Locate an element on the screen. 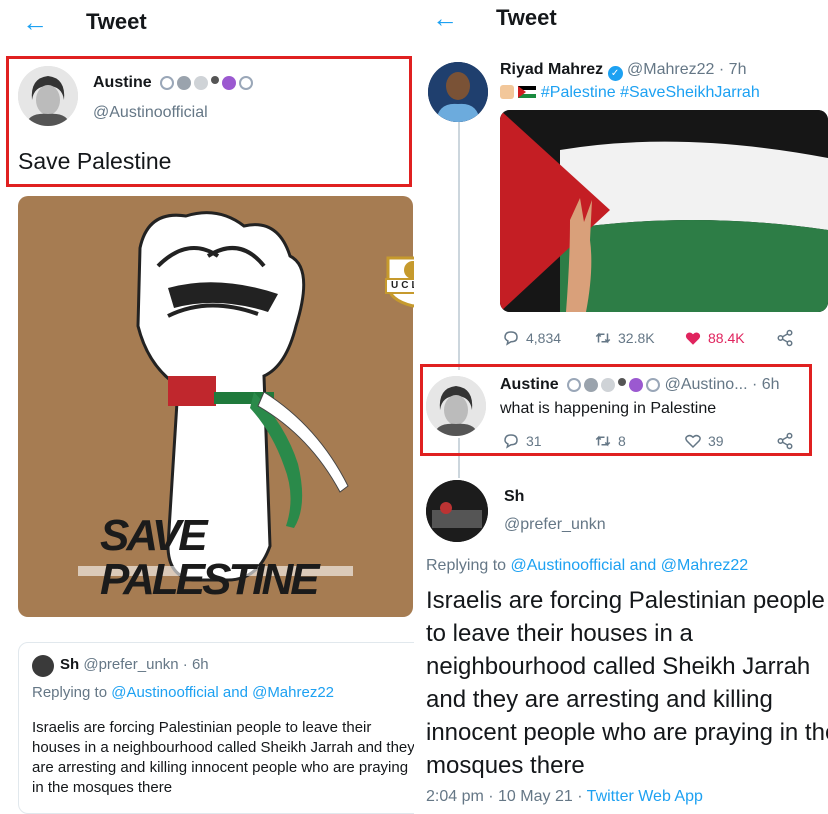 The width and height of the screenshot is (828, 814). author-line: Austine is located at coordinates (173, 83).